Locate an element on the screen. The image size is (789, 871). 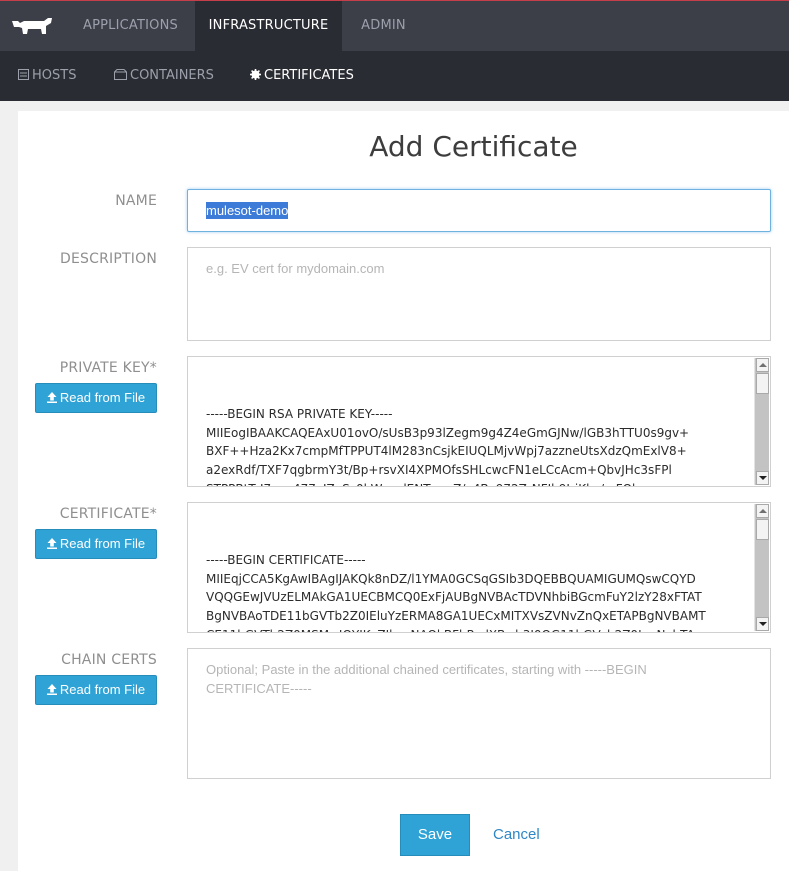
subtab-hosts-label: HOSTS is located at coordinates (54, 75).